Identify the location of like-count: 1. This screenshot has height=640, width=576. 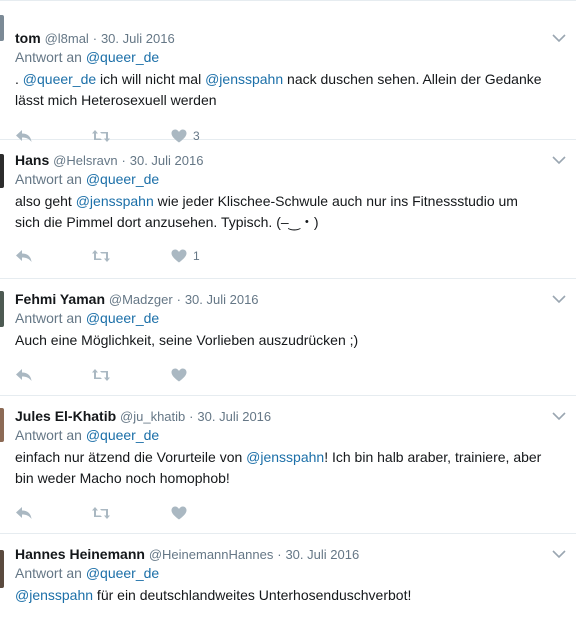
(196, 256).